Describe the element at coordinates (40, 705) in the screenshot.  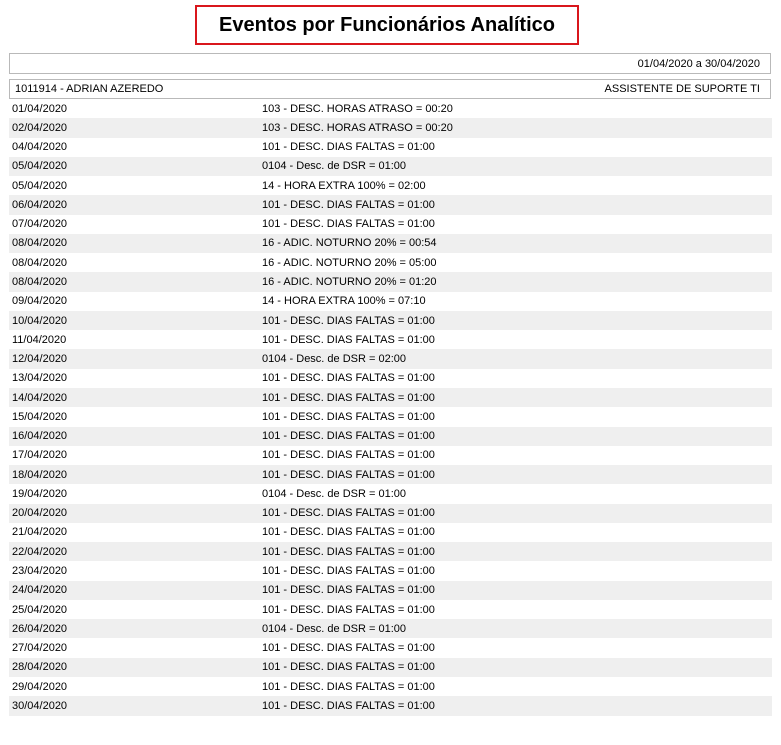
I see `row-date: 30/04/2020` at that location.